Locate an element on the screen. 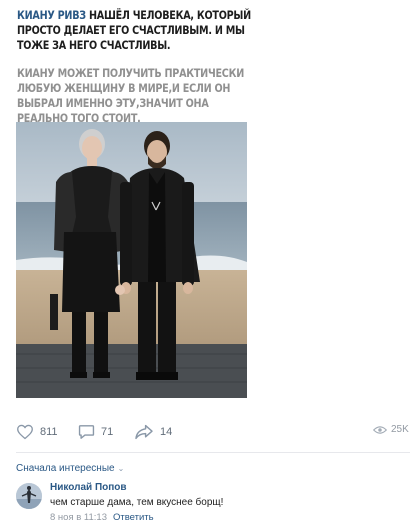 Image resolution: width=420 pixels, height=531 pixels. post-actions: 811 71 14 25K is located at coordinates (210, 433).